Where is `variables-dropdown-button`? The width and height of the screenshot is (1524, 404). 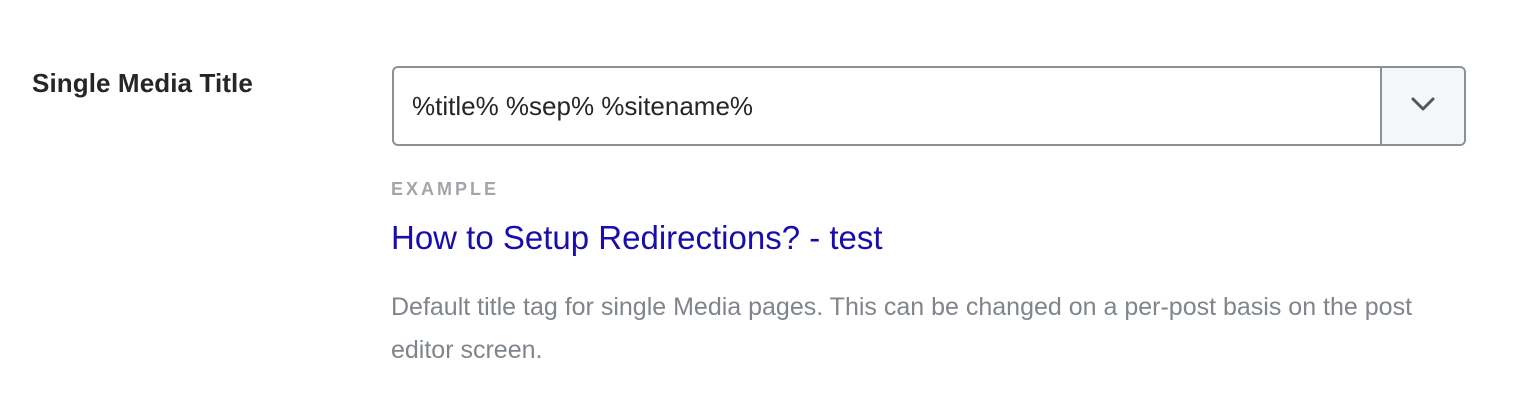
variables-dropdown-button is located at coordinates (1422, 106).